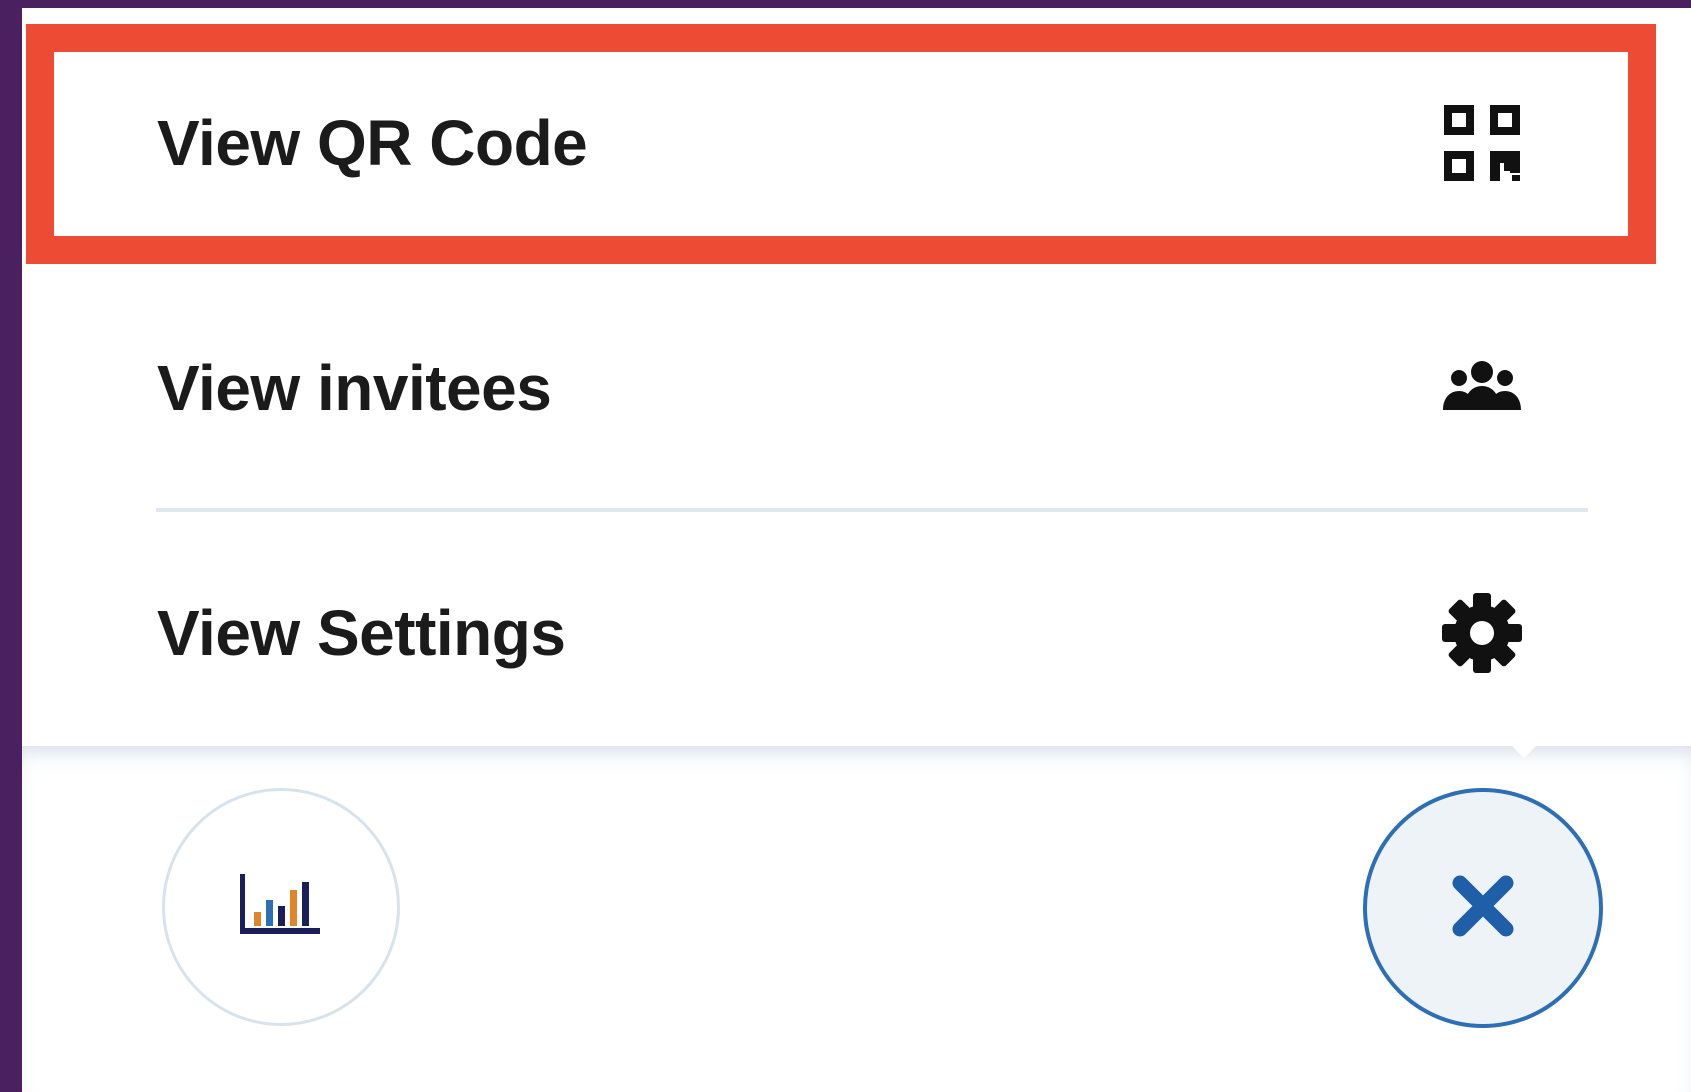 Image resolution: width=1691 pixels, height=1092 pixels. I want to click on menu-item-label: View Settings, so click(361, 633).